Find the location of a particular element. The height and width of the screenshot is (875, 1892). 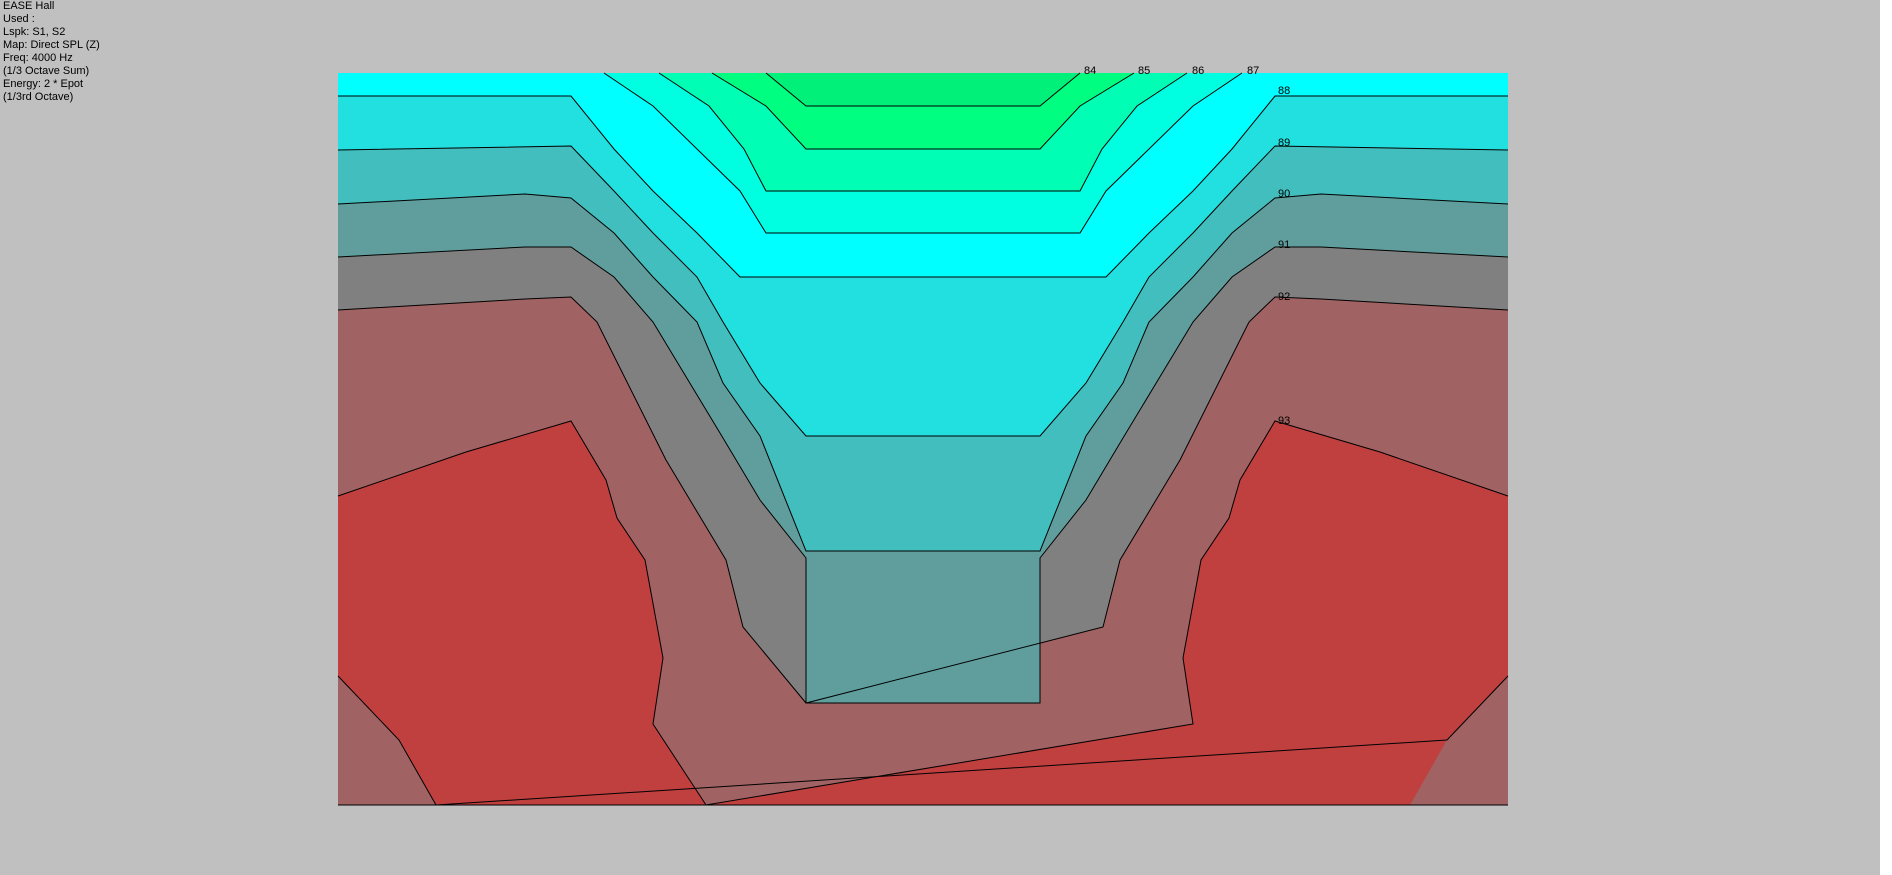

contour-label-87: 87 is located at coordinates (1253, 71).